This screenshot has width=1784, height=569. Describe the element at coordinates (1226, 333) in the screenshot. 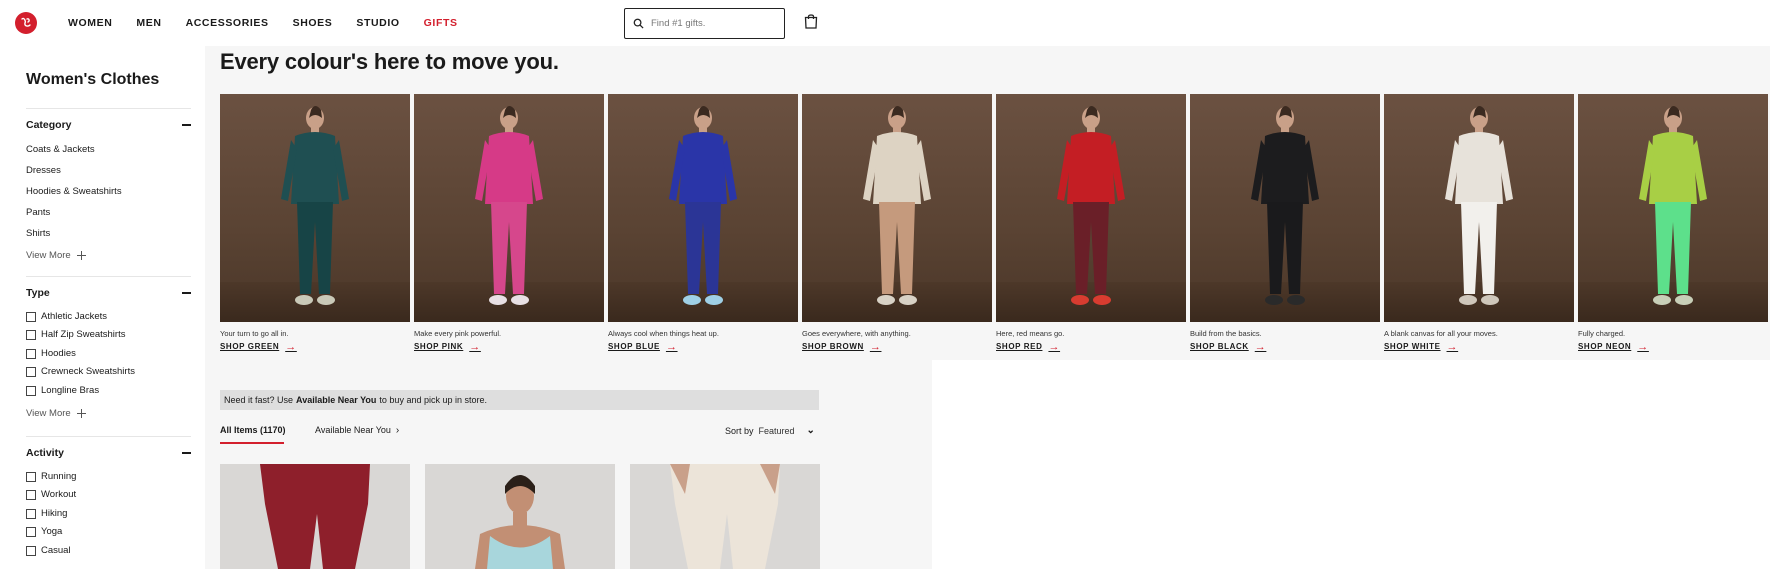

I see `colour-tagline: Build from the basics.` at that location.